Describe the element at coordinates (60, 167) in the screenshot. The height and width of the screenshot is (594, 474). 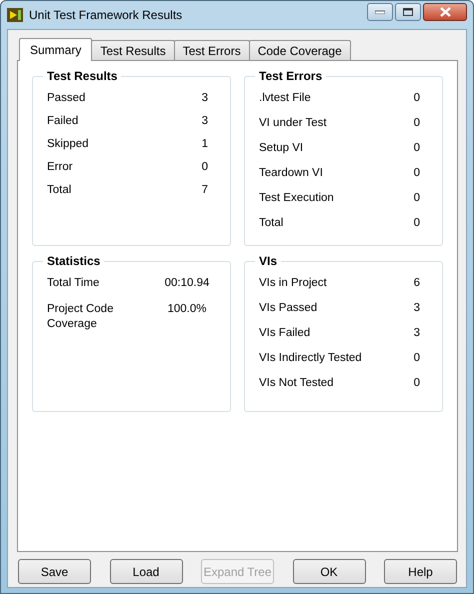
I see `row-label: Error` at that location.